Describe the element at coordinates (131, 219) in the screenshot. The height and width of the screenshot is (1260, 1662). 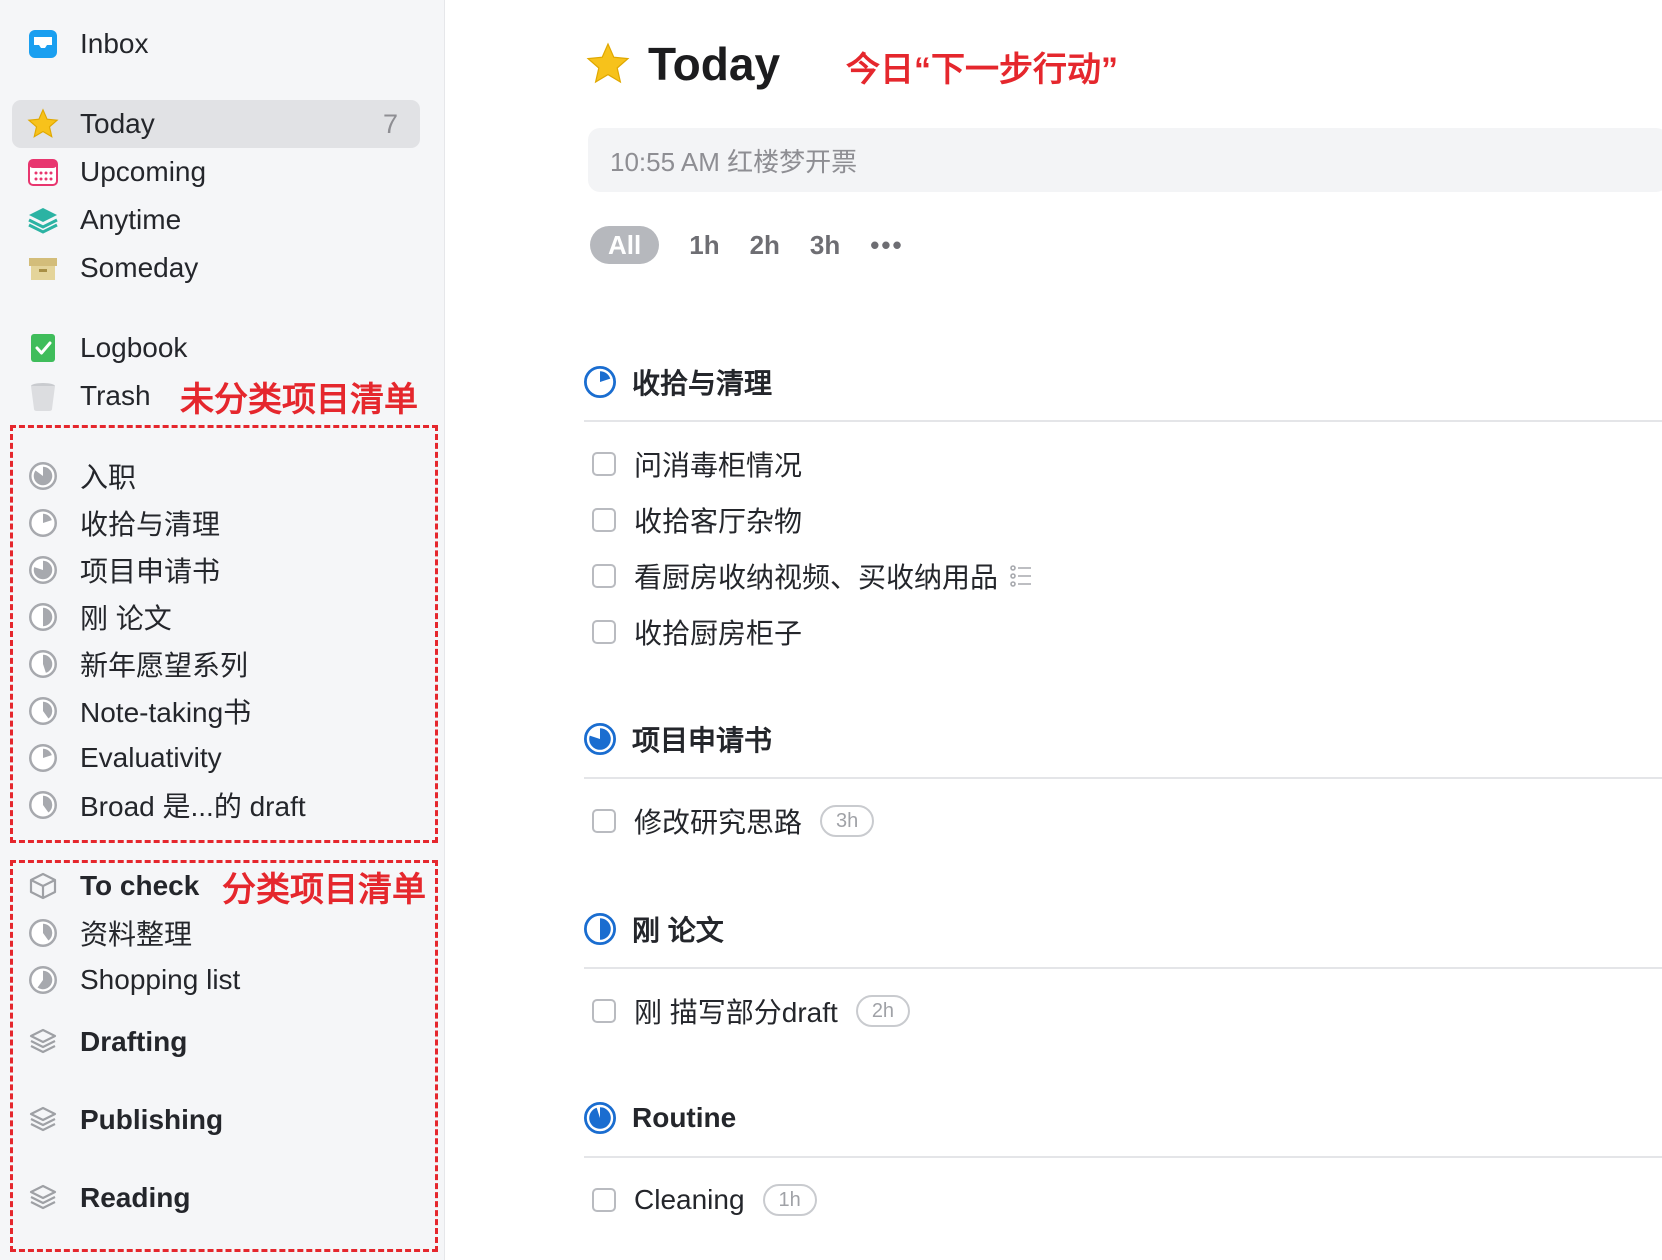
I see `sidebar-item-label: Anytime` at that location.